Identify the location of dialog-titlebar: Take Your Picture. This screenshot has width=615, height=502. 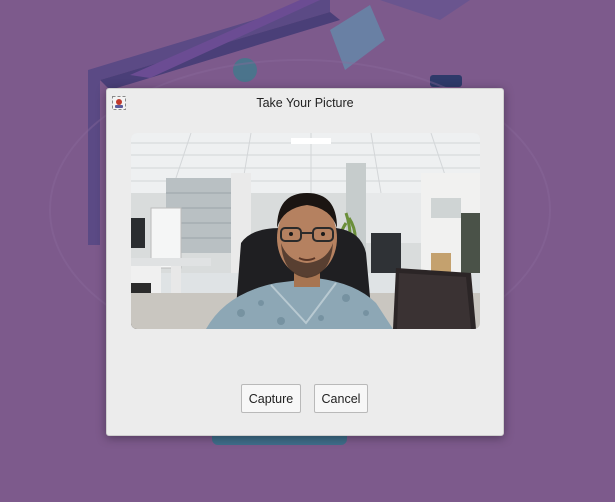
(305, 103).